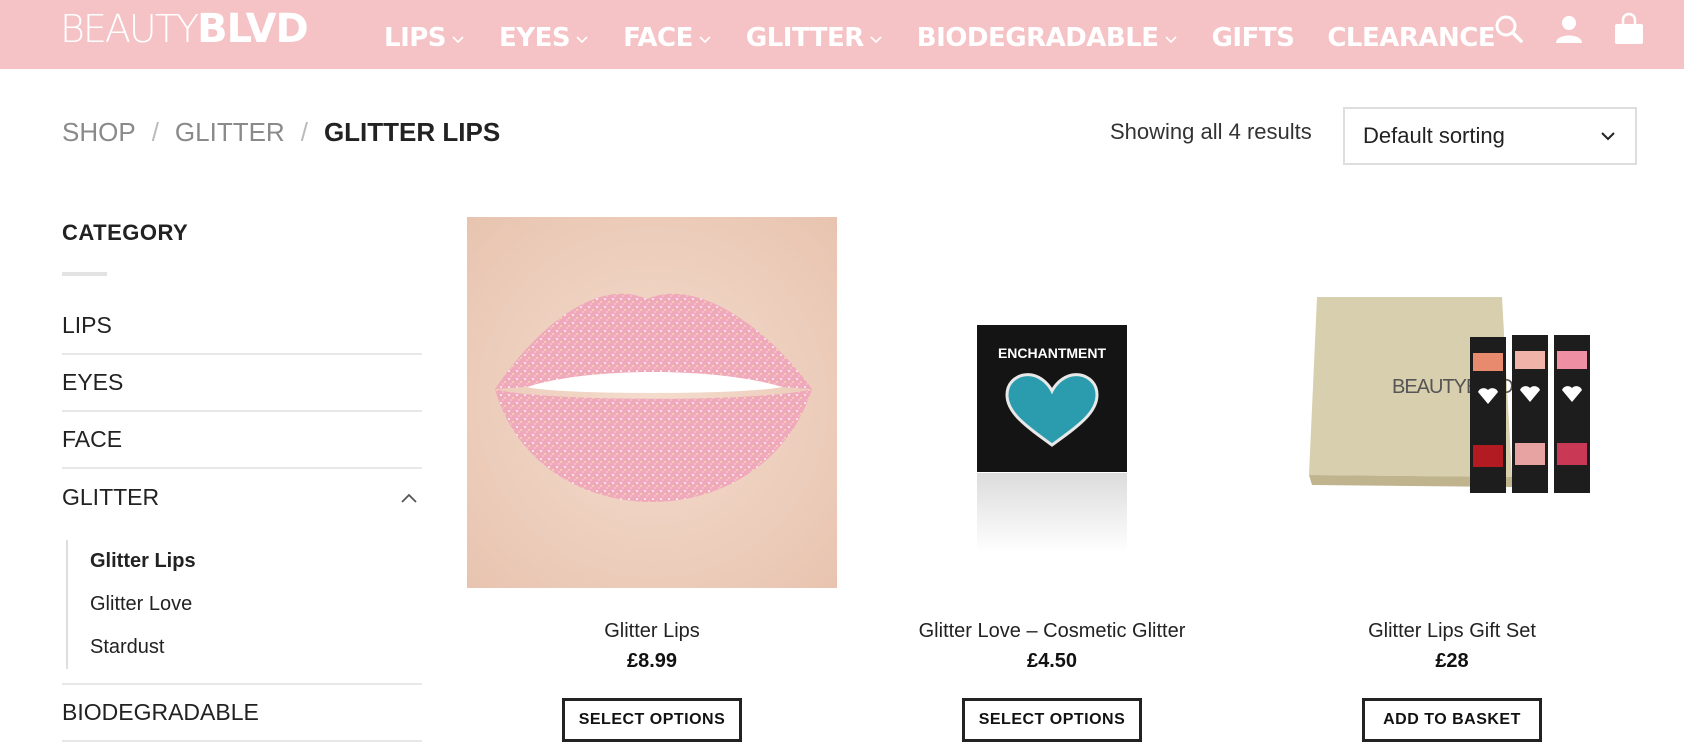 Image resolution: width=1684 pixels, height=742 pixels. I want to click on chevron-up-icon, so click(409, 498).